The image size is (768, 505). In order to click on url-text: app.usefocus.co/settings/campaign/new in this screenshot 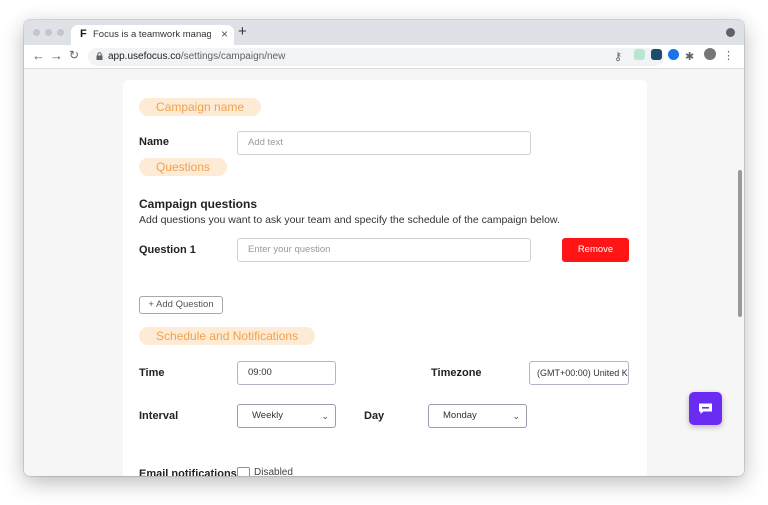, I will do `click(196, 56)`.